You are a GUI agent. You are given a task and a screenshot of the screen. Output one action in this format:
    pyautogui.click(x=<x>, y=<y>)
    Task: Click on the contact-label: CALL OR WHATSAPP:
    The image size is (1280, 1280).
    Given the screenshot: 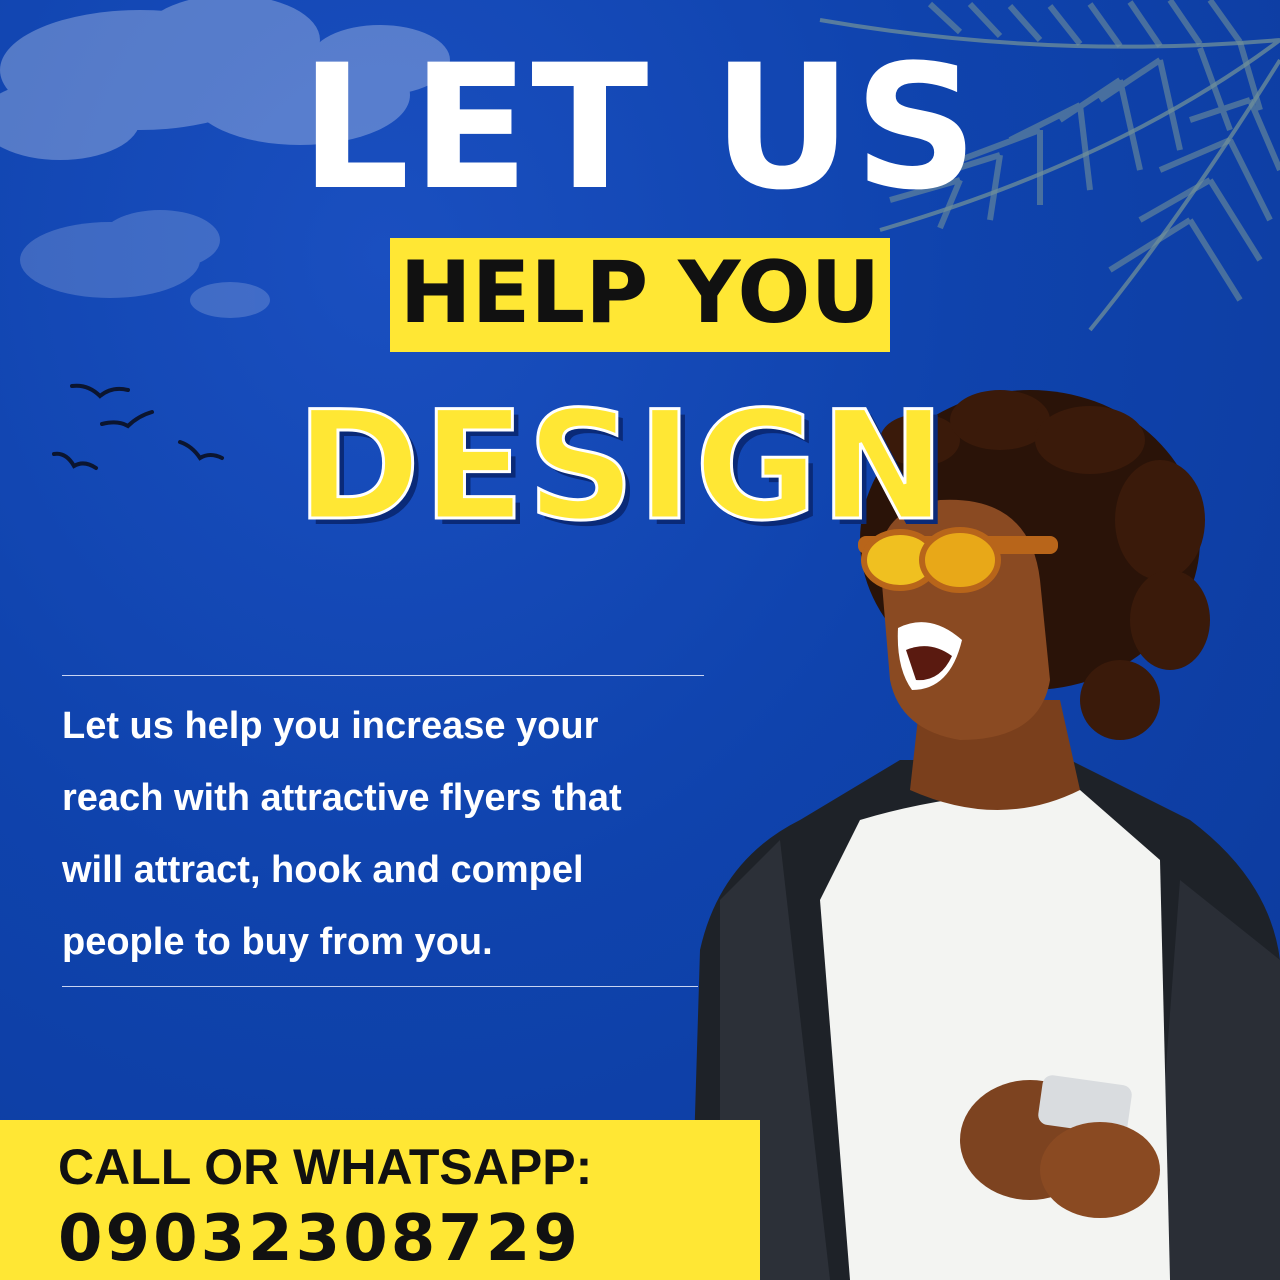 What is the action you would take?
    pyautogui.click(x=325, y=1167)
    